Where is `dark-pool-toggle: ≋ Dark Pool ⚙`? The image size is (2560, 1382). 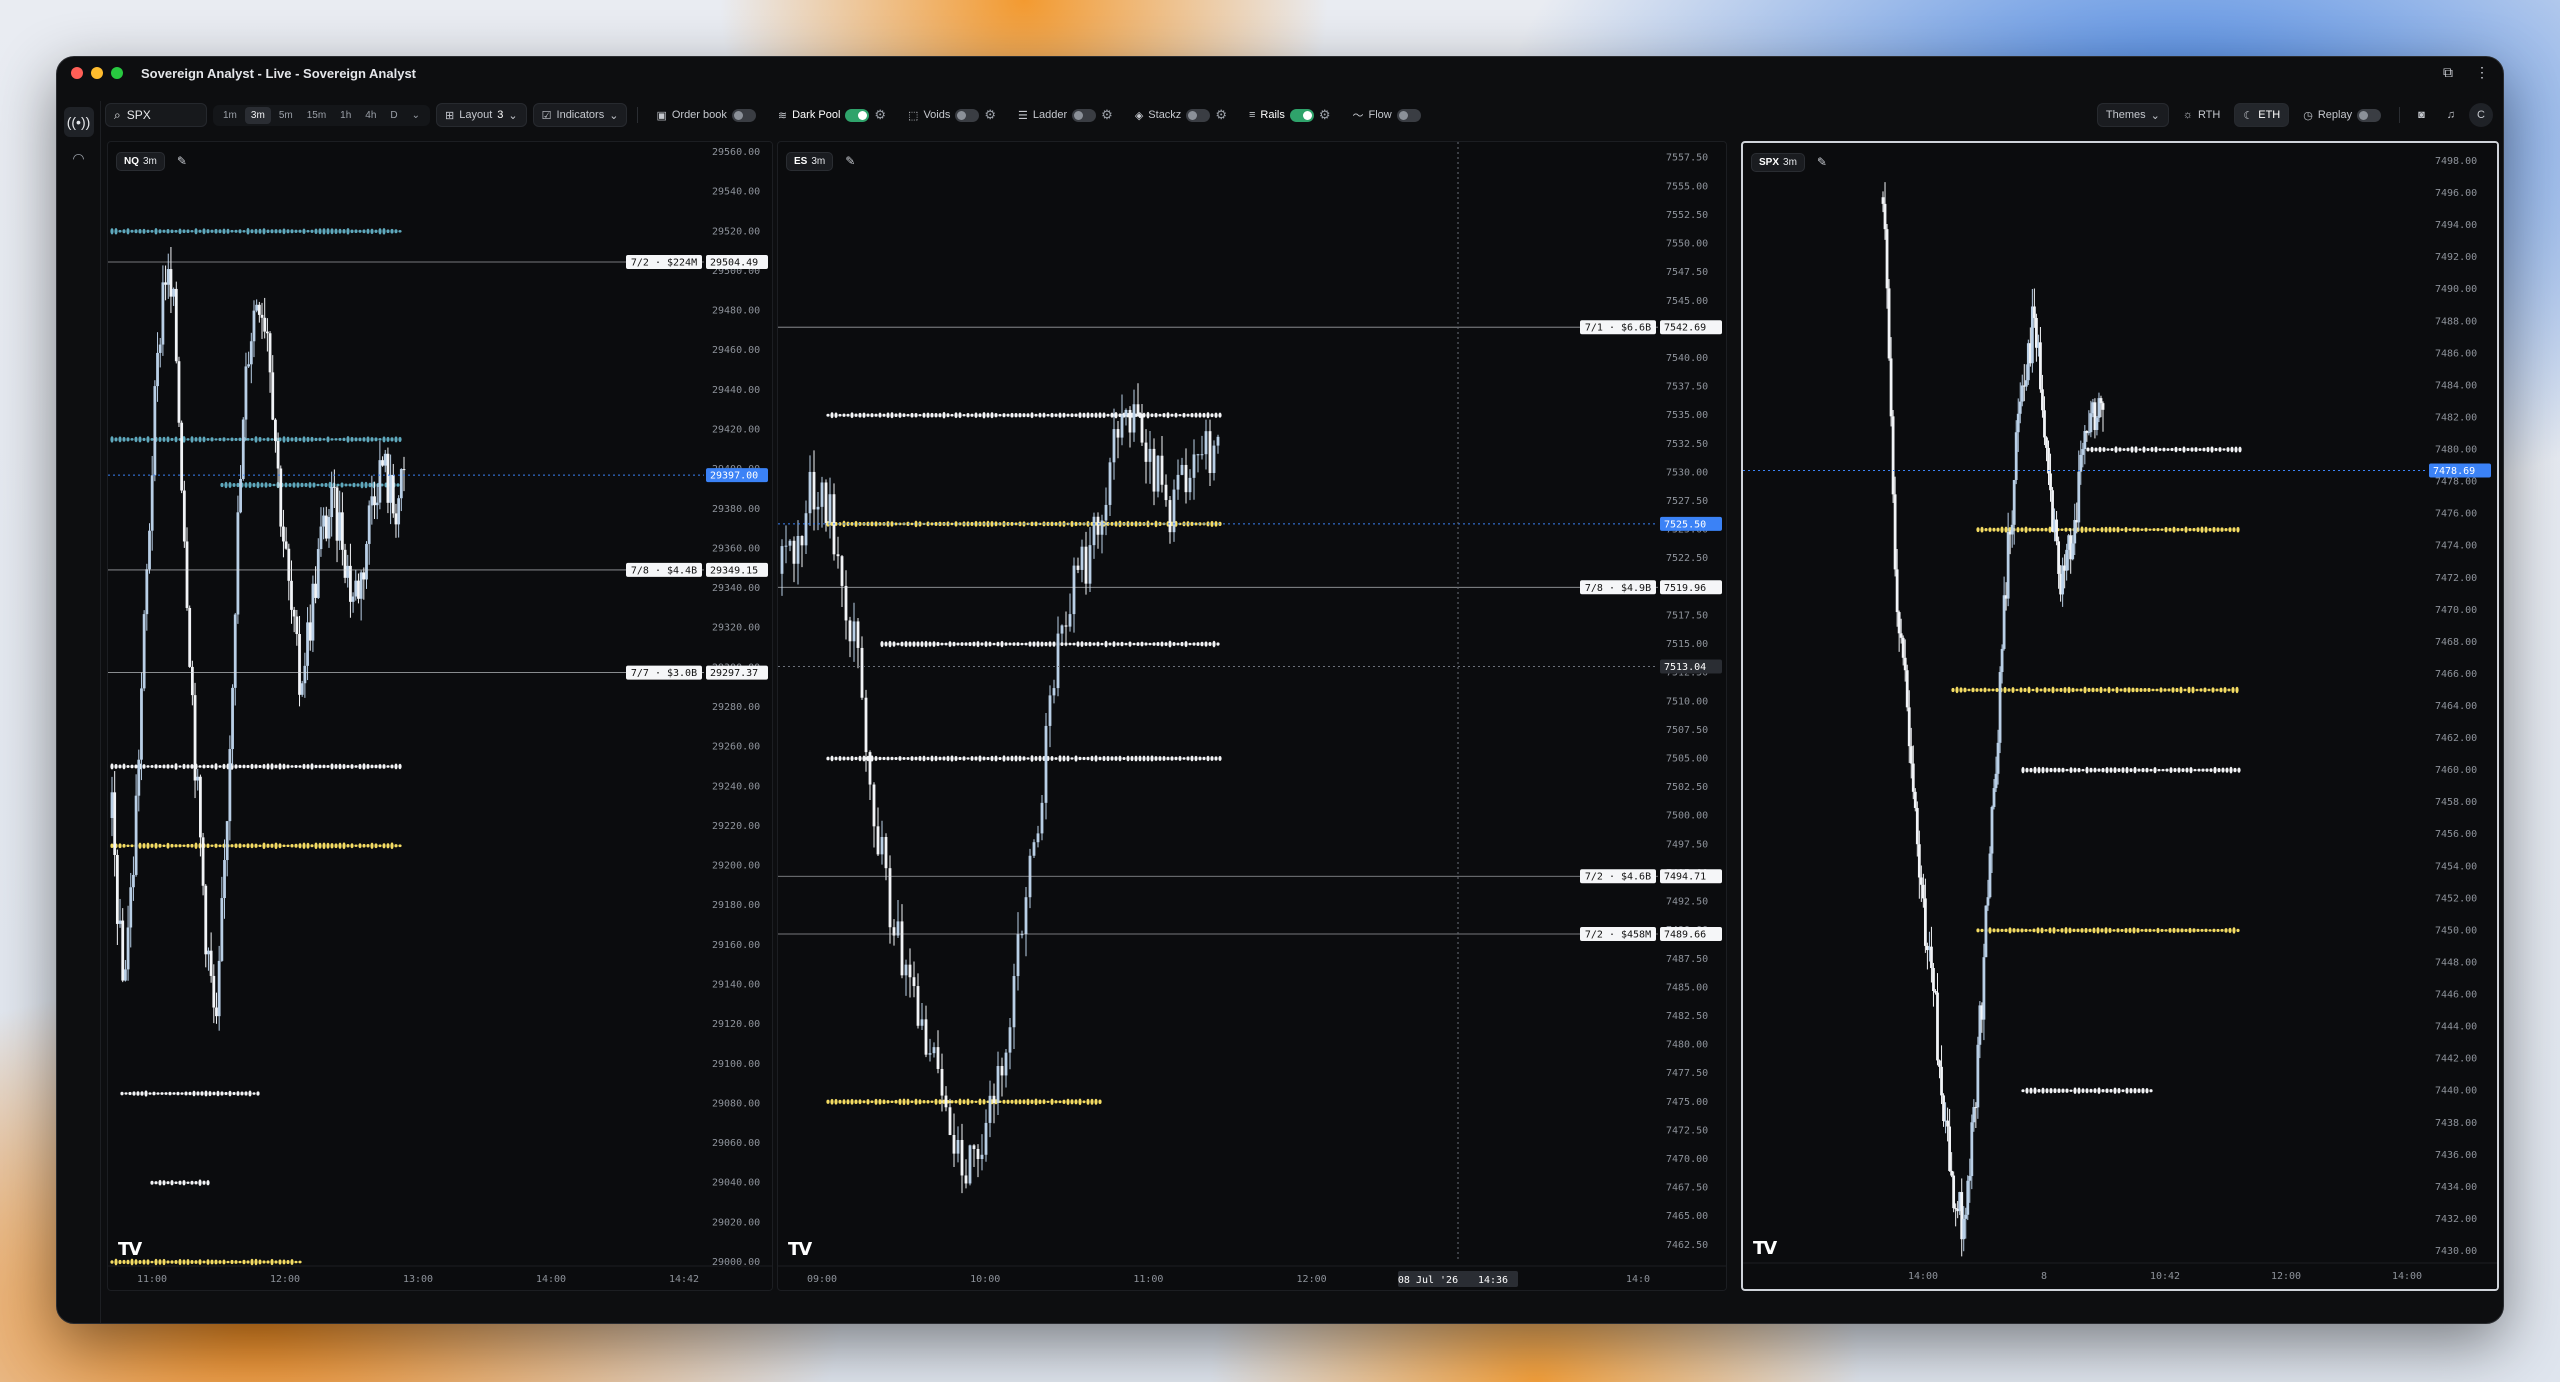 dark-pool-toggle: ≋ Dark Pool ⚙ is located at coordinates (832, 115).